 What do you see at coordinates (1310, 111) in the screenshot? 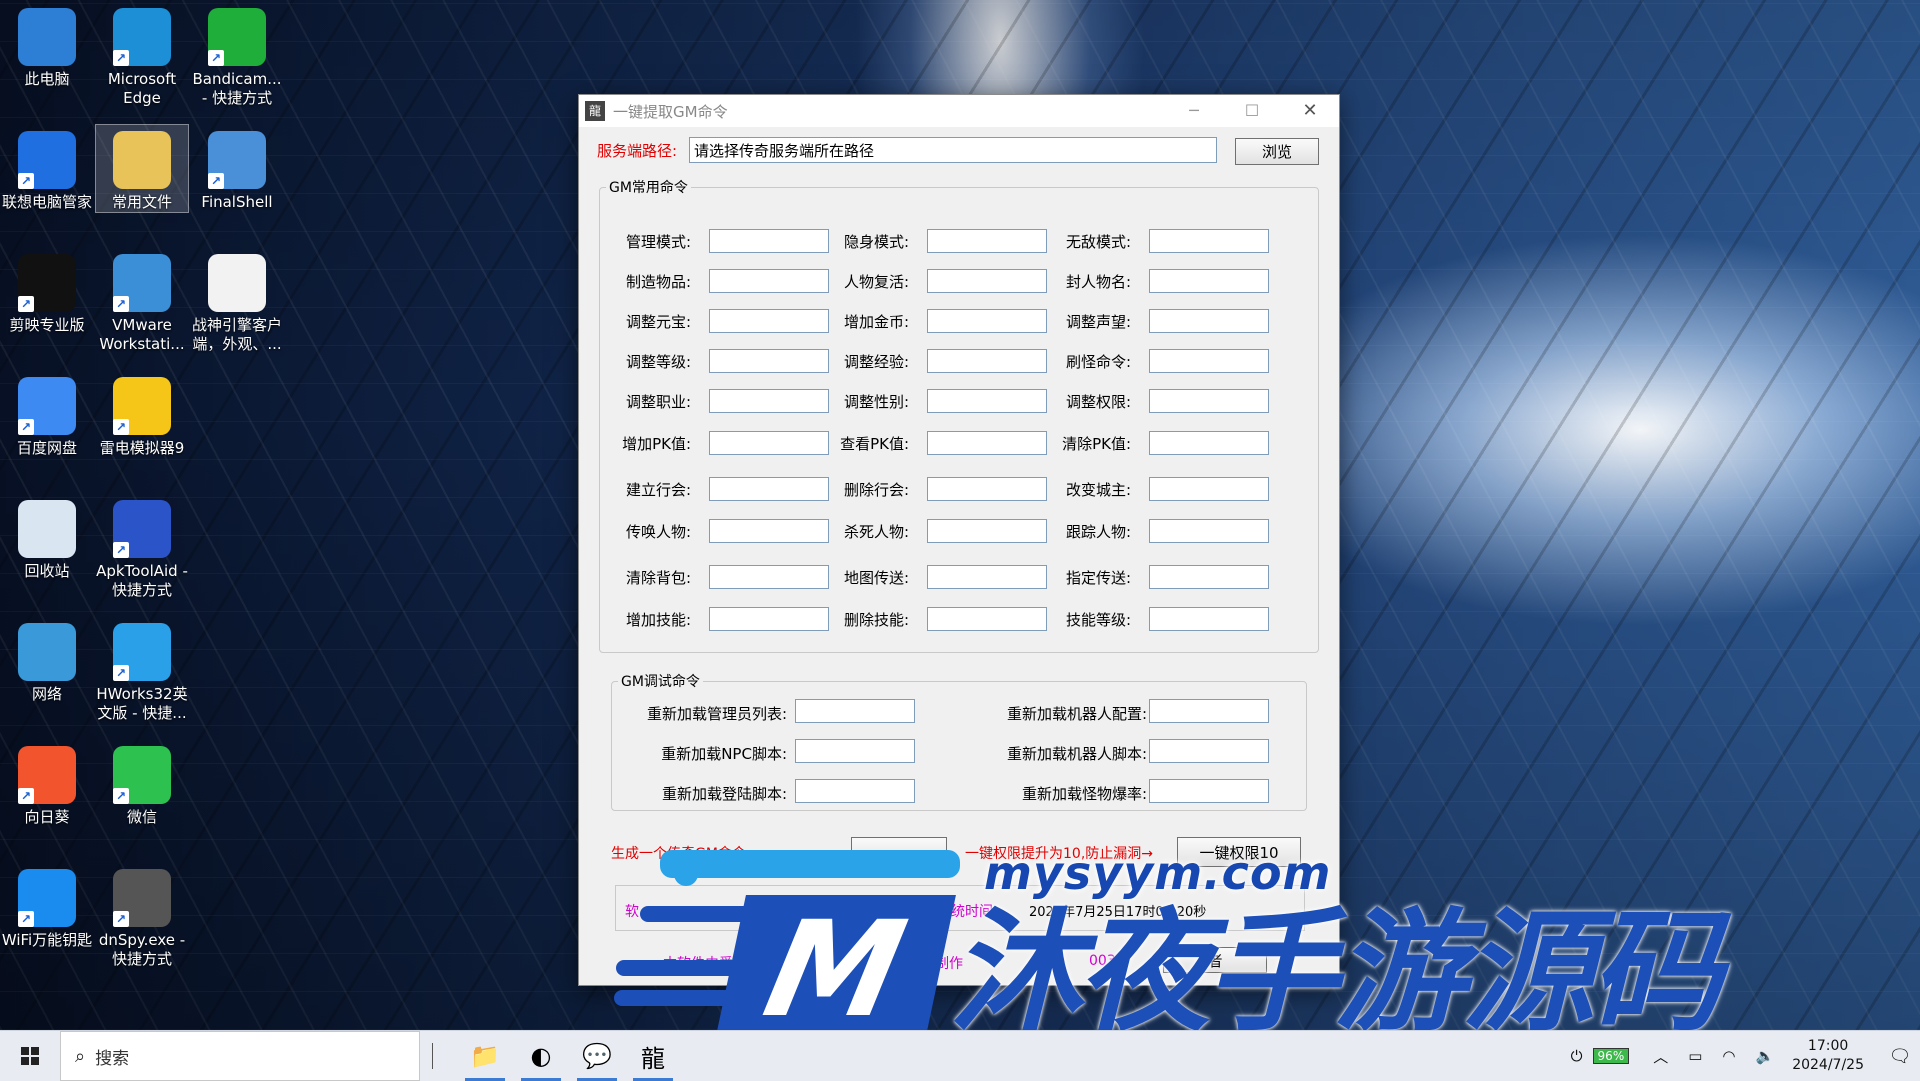
I see `close-button: ✕` at bounding box center [1310, 111].